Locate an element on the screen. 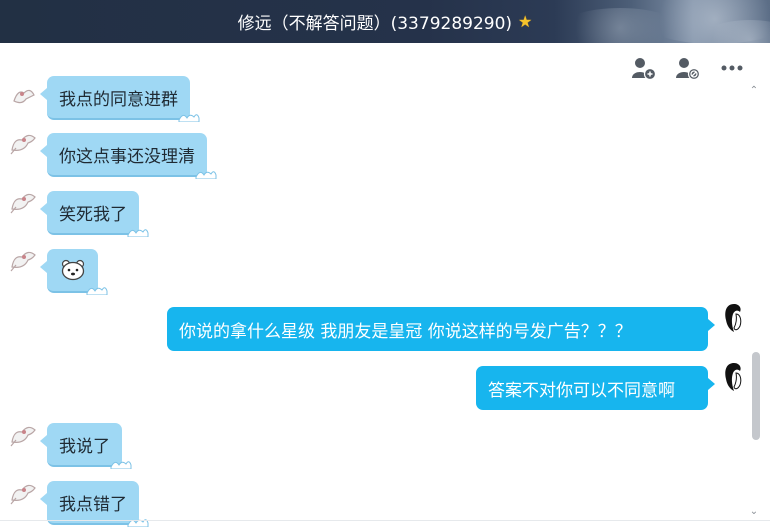  title-bar: 修远（不解答问题）(3379289290) ★ is located at coordinates (385, 21).